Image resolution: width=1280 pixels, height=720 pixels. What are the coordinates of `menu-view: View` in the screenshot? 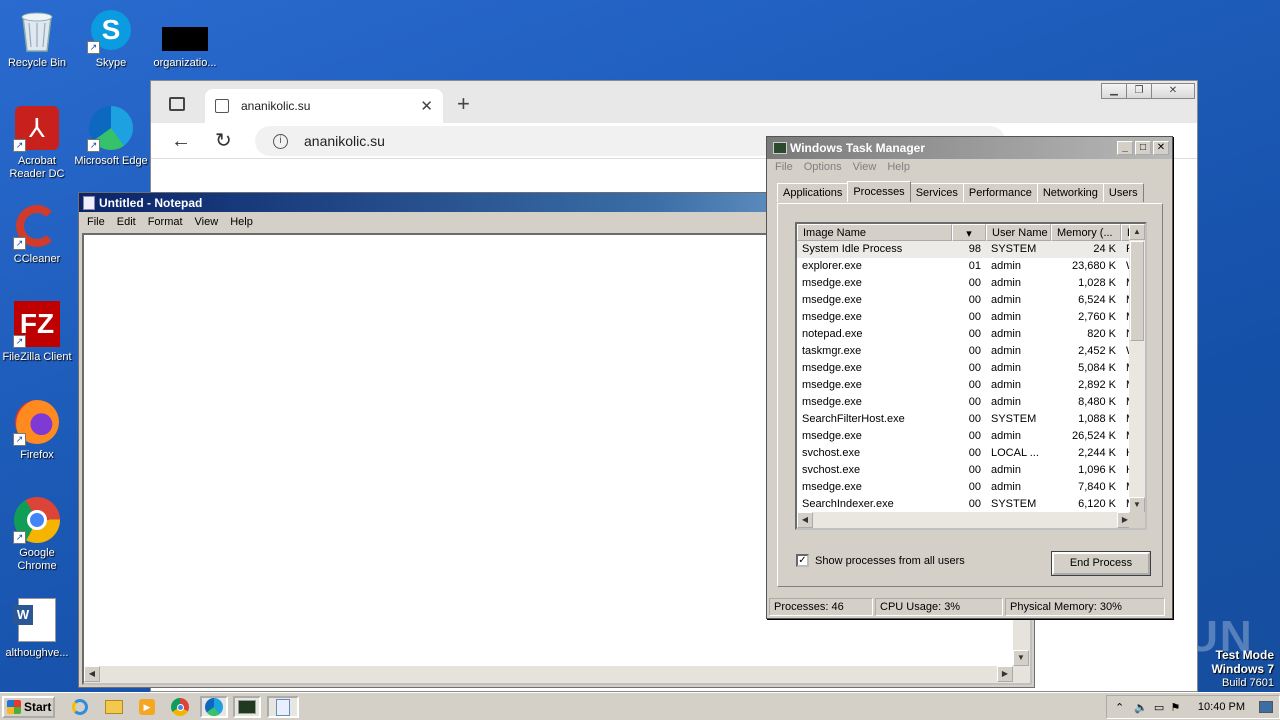 It's located at (207, 222).